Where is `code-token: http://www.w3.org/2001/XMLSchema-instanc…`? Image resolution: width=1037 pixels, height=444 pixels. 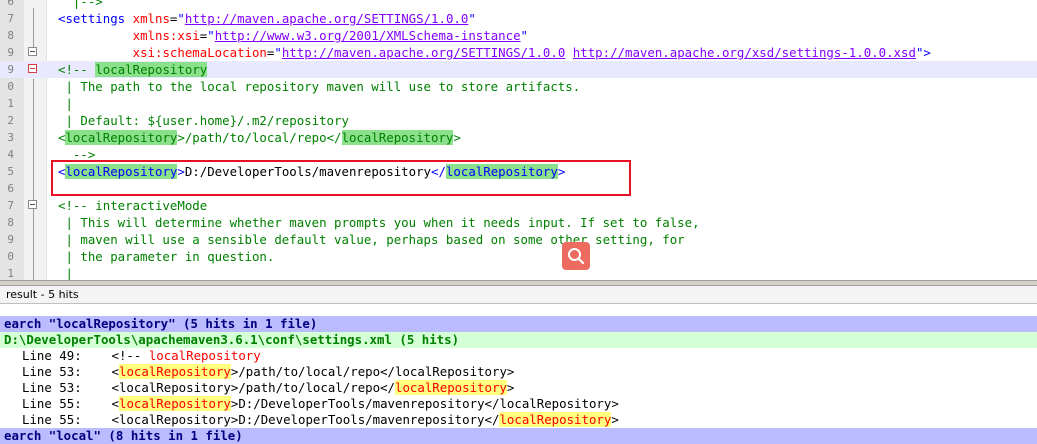
code-token: http://www.w3.org/2001/XMLSchema-instanc… is located at coordinates (367, 35).